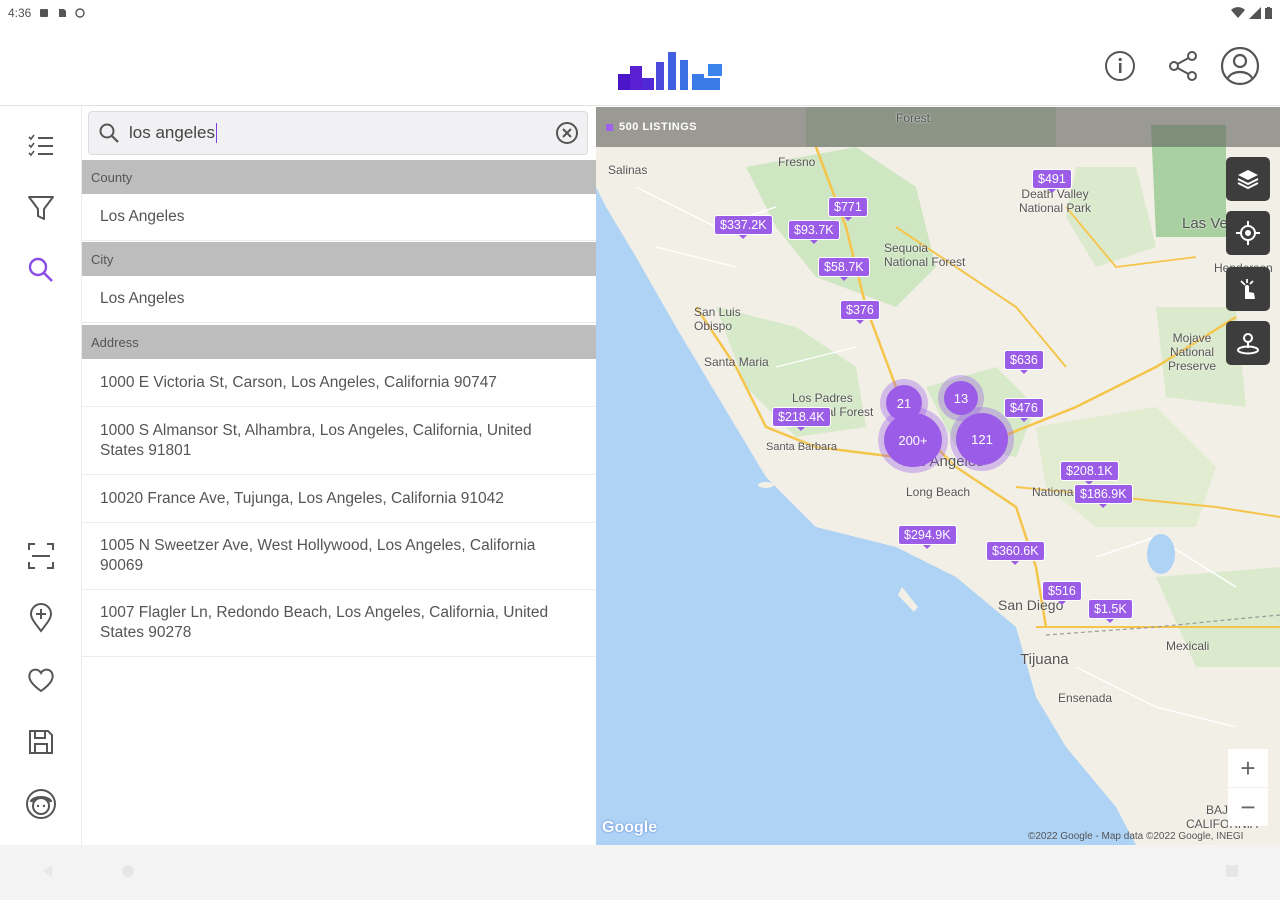  I want to click on listing-count-bar: 500 LISTINGS, so click(938, 127).